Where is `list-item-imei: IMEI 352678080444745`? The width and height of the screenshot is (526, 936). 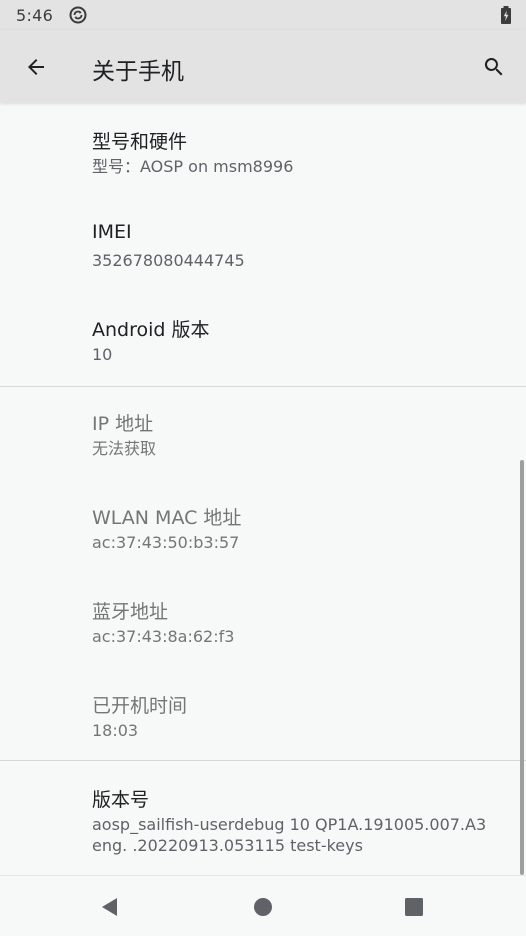
list-item-imei: IMEI 352678080444745 is located at coordinates (263, 244).